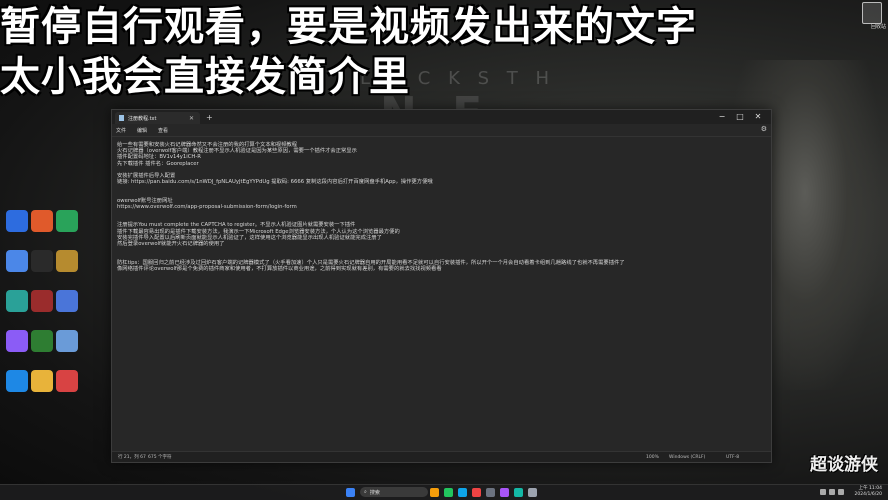  I want to click on desktop-icon-grid, so click(40, 280).